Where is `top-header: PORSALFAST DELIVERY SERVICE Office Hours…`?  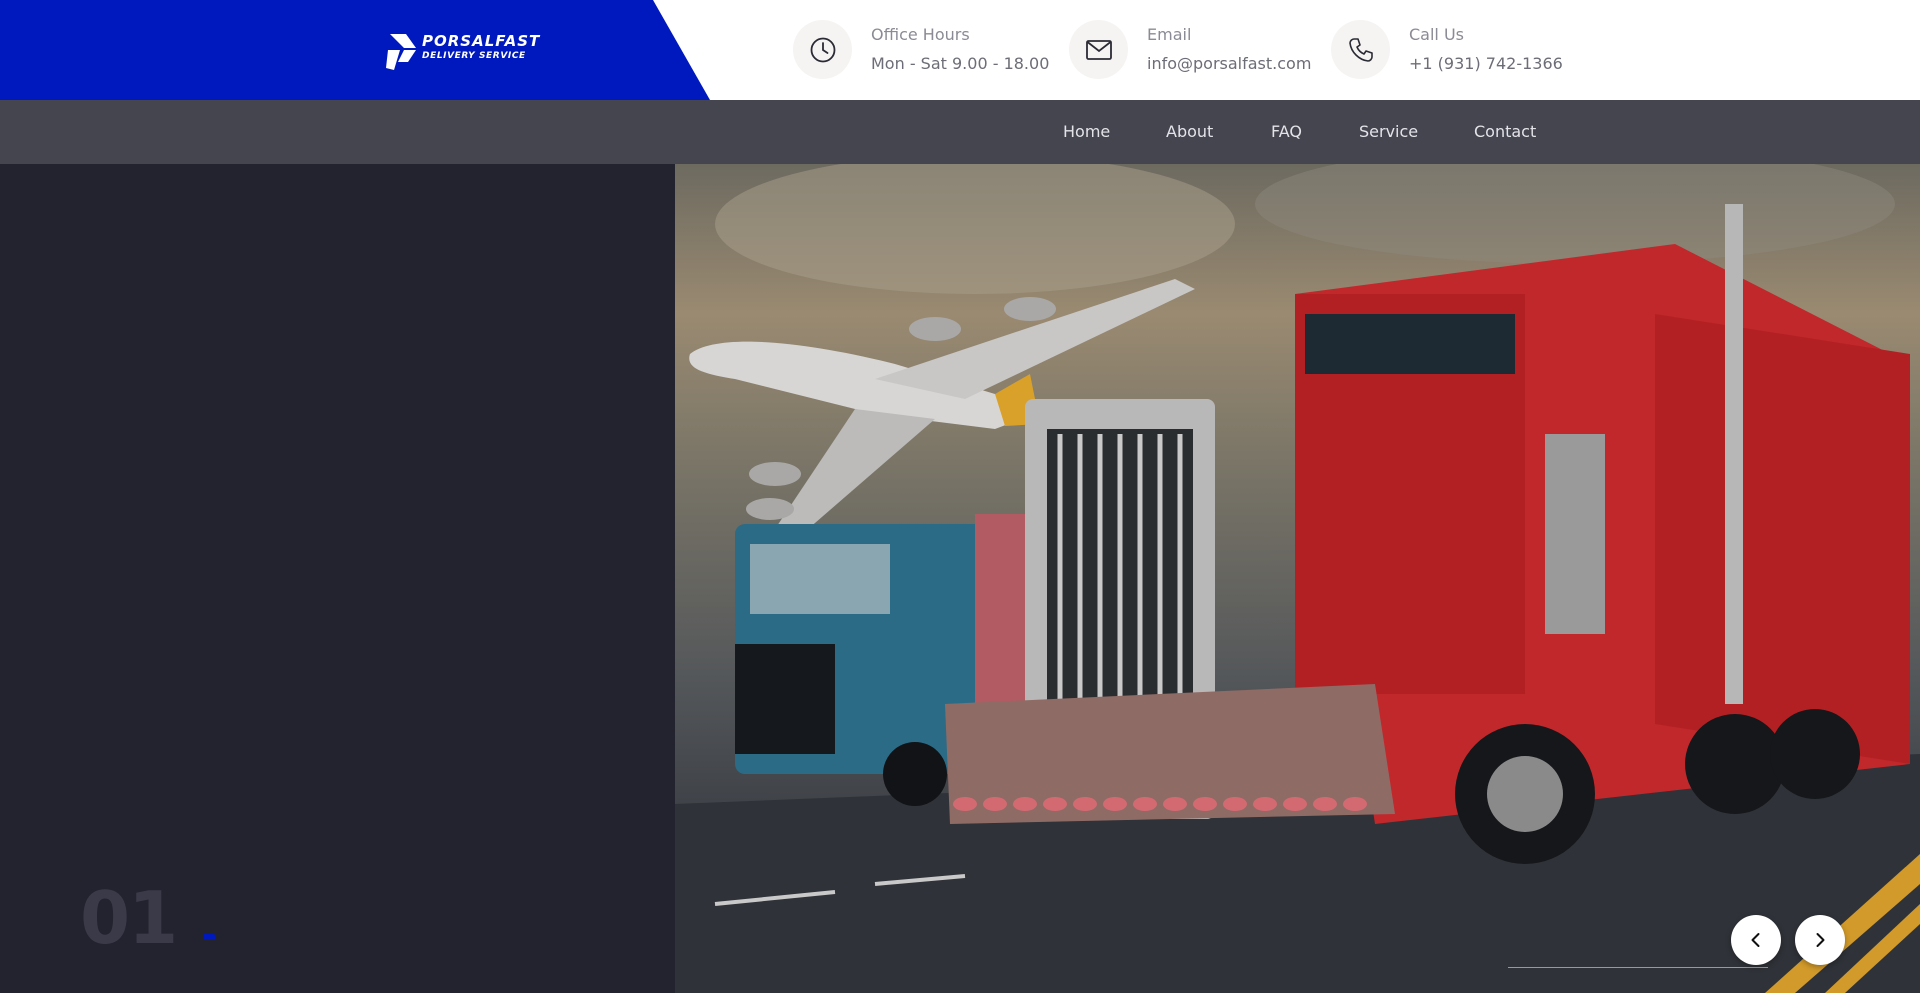
top-header: PORSALFAST DELIVERY SERVICE Office Hours… is located at coordinates (960, 50).